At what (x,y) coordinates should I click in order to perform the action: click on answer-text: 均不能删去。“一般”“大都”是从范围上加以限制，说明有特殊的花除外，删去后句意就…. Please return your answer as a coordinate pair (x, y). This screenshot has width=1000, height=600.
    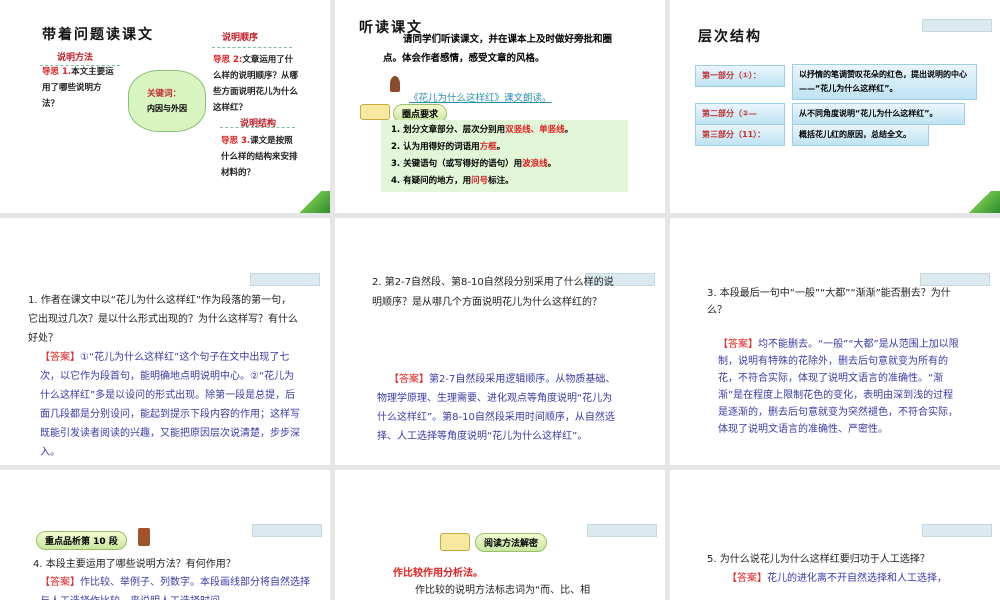
    Looking at the image, I should click on (838, 387).